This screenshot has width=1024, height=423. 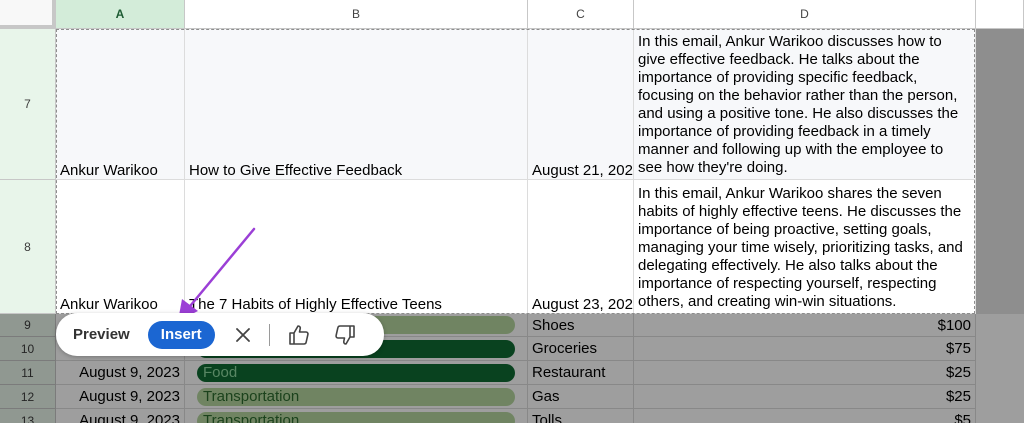 What do you see at coordinates (805, 373) in the screenshot?
I see `cell-d11: $25` at bounding box center [805, 373].